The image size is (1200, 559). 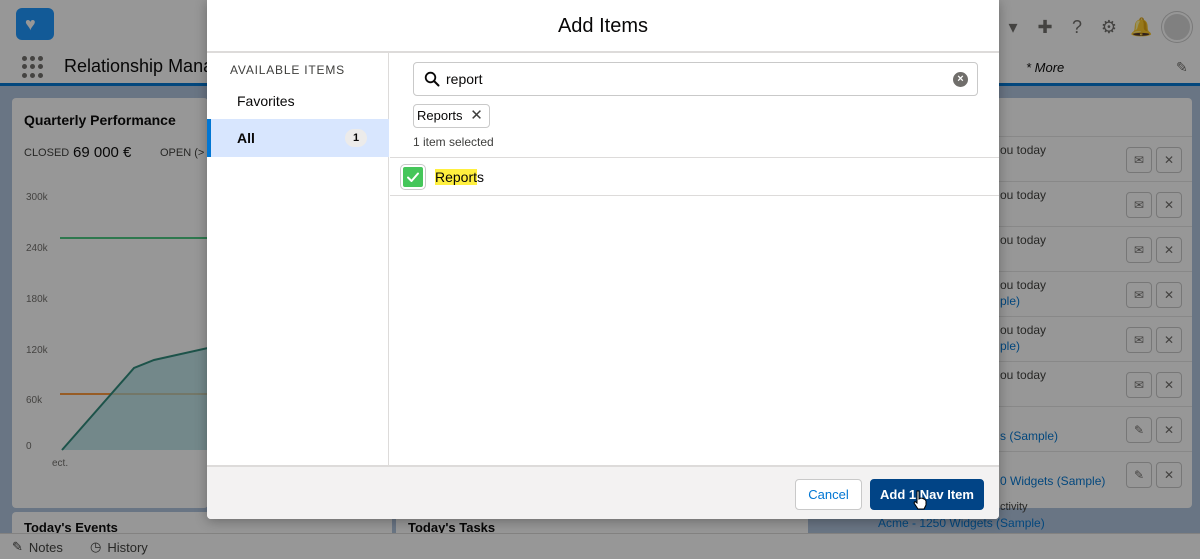 I want to click on left-item-all: All 1, so click(x=298, y=138).